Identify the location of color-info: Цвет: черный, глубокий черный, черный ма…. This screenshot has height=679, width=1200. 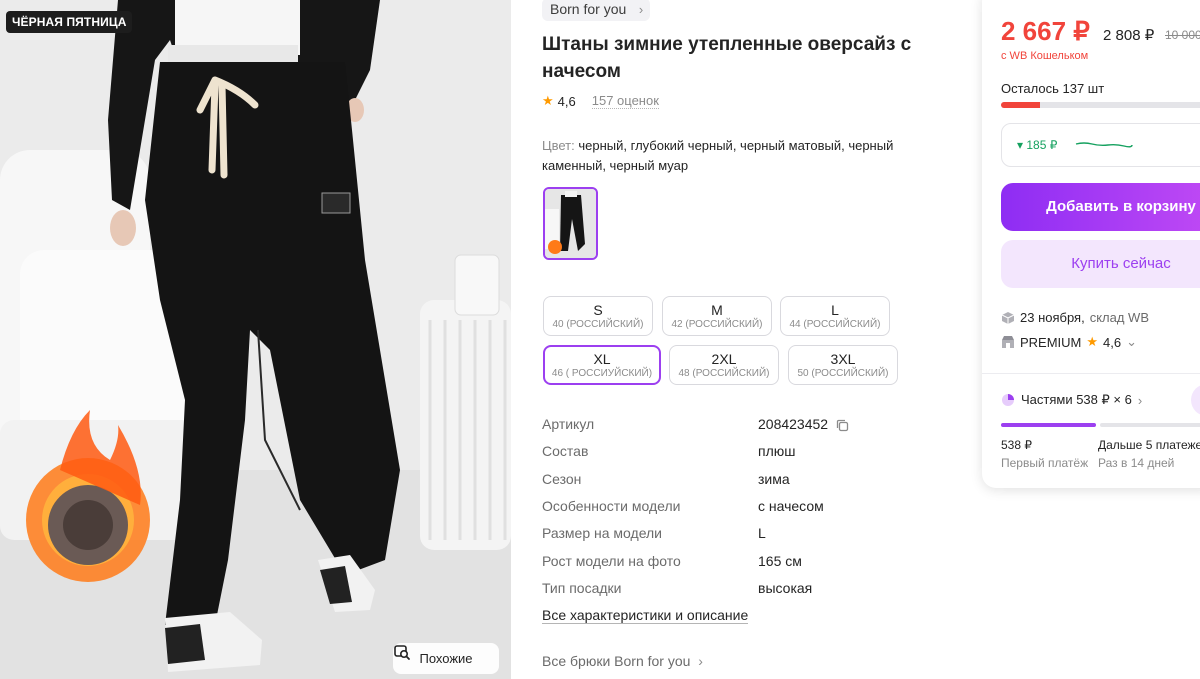
(732, 156).